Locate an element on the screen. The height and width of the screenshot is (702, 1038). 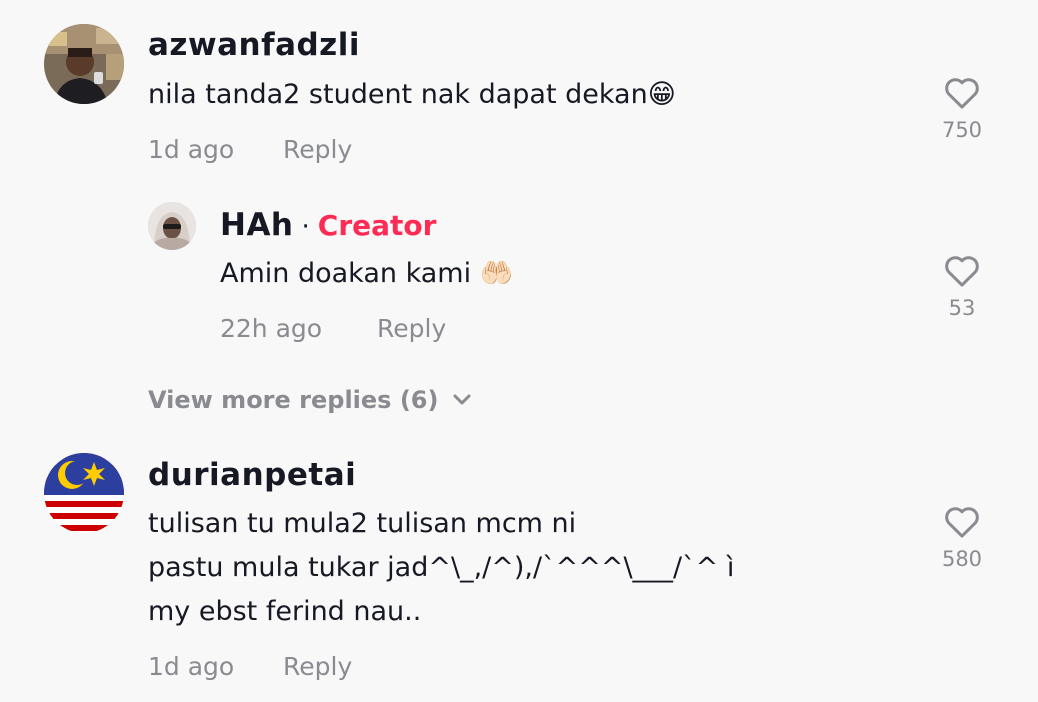
like-group: 750 is located at coordinates (962, 107).